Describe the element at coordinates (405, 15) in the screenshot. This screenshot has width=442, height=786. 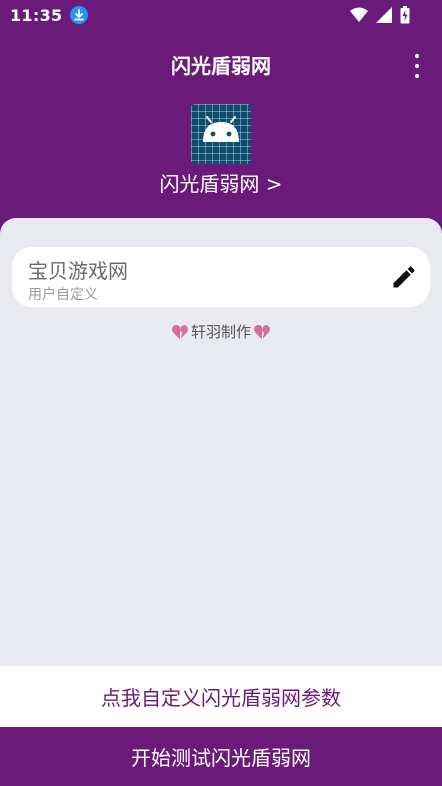
I see `battery-charging-icon` at that location.